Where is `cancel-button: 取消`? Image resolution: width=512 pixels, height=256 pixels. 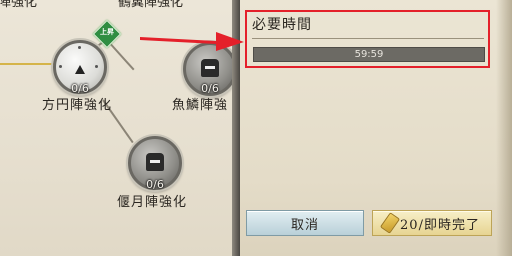 cancel-button: 取消 is located at coordinates (305, 223).